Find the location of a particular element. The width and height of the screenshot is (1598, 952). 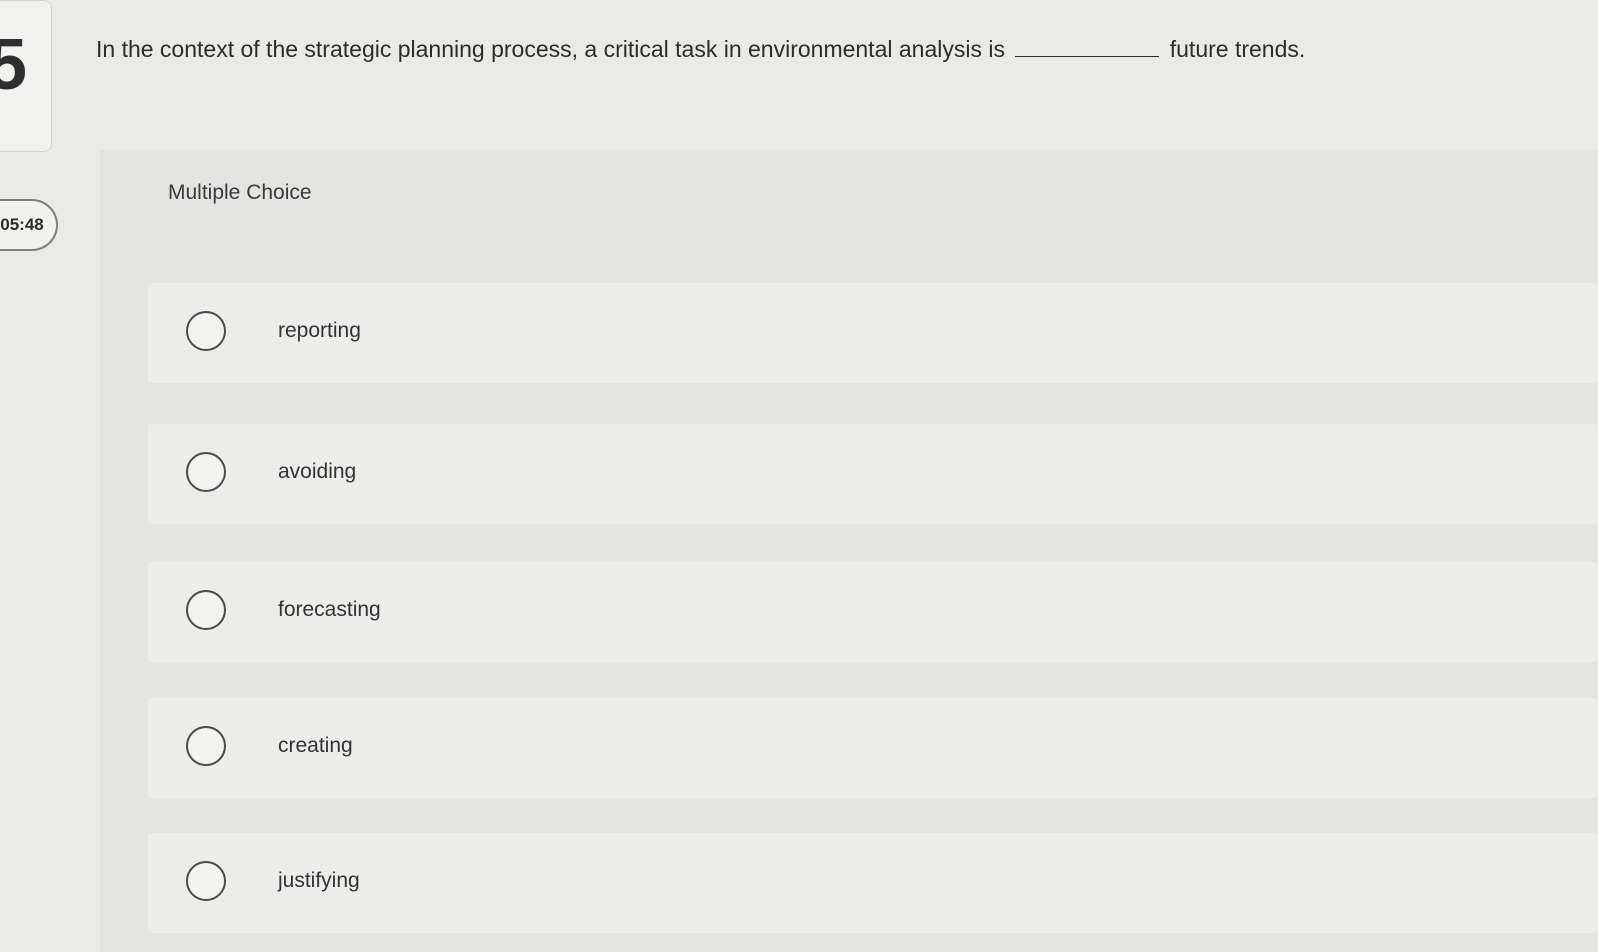

timer-badge: 05:48 is located at coordinates (29, 225).